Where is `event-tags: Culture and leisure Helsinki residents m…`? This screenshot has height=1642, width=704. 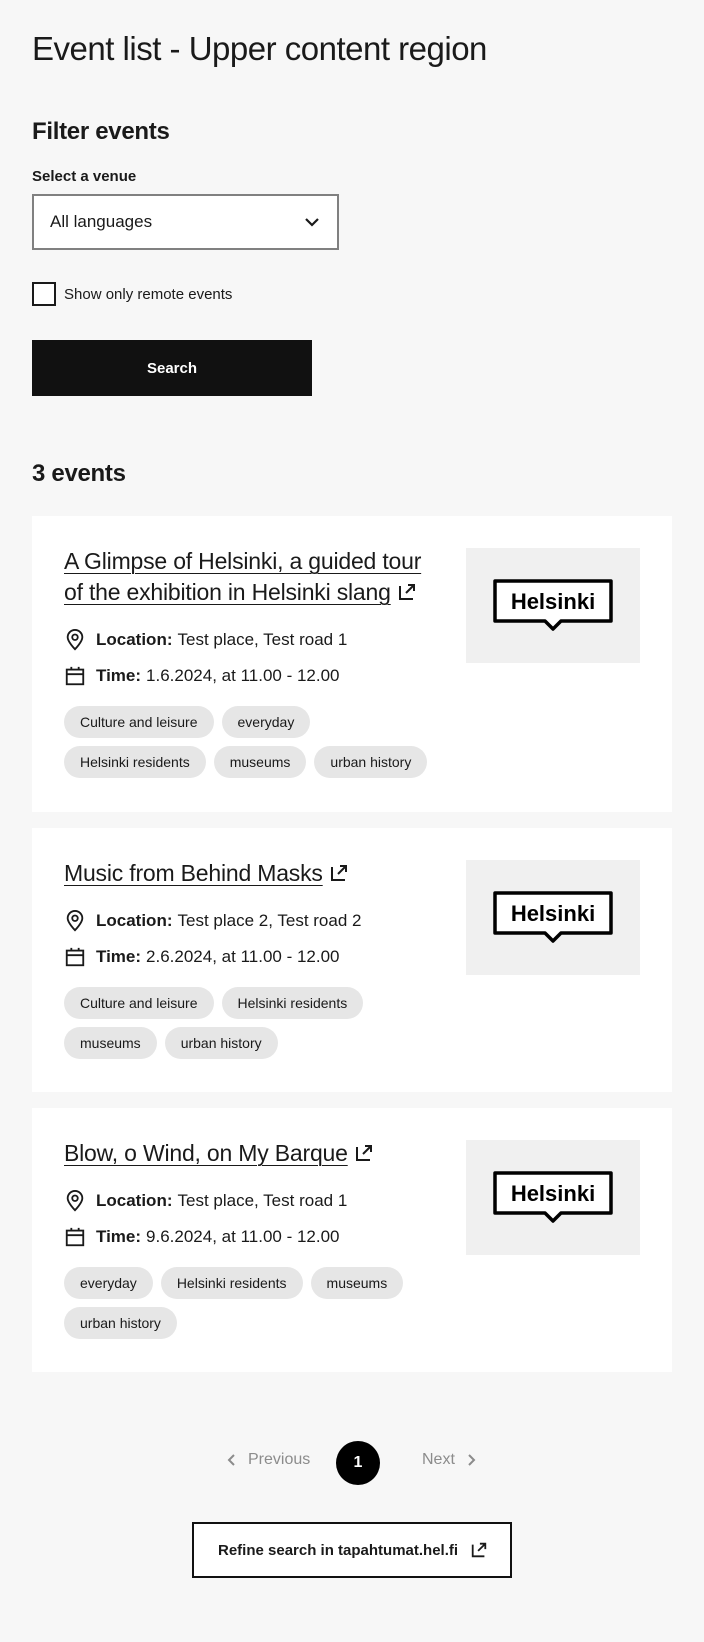
event-tags: Culture and leisure Helsinki residents m… is located at coordinates (249, 1023).